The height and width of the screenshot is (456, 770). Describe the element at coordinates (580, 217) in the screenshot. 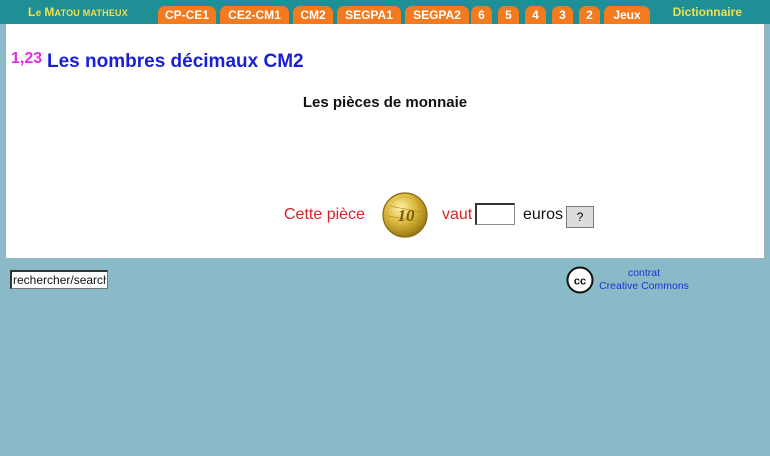

I see `check-answer-button: ?` at that location.